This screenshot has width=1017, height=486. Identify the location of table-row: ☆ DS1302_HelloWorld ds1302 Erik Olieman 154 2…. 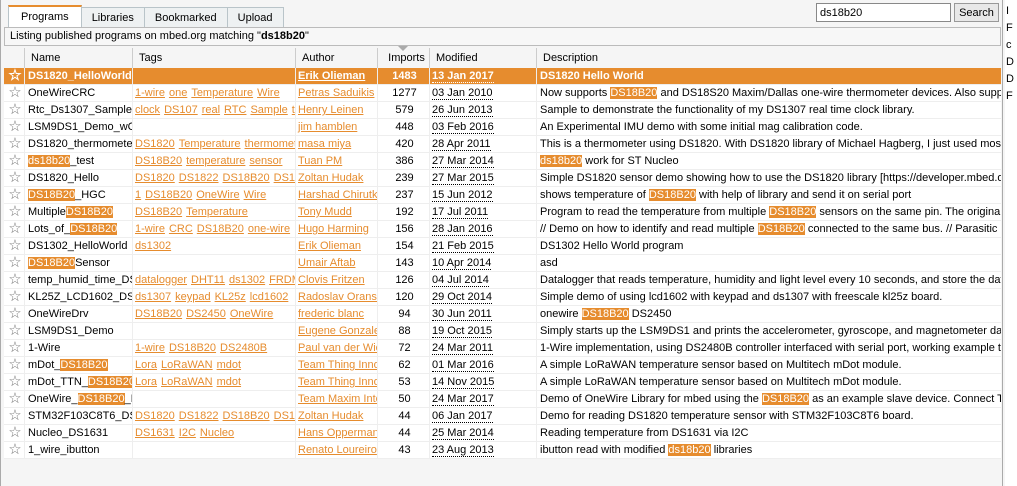
(502, 246).